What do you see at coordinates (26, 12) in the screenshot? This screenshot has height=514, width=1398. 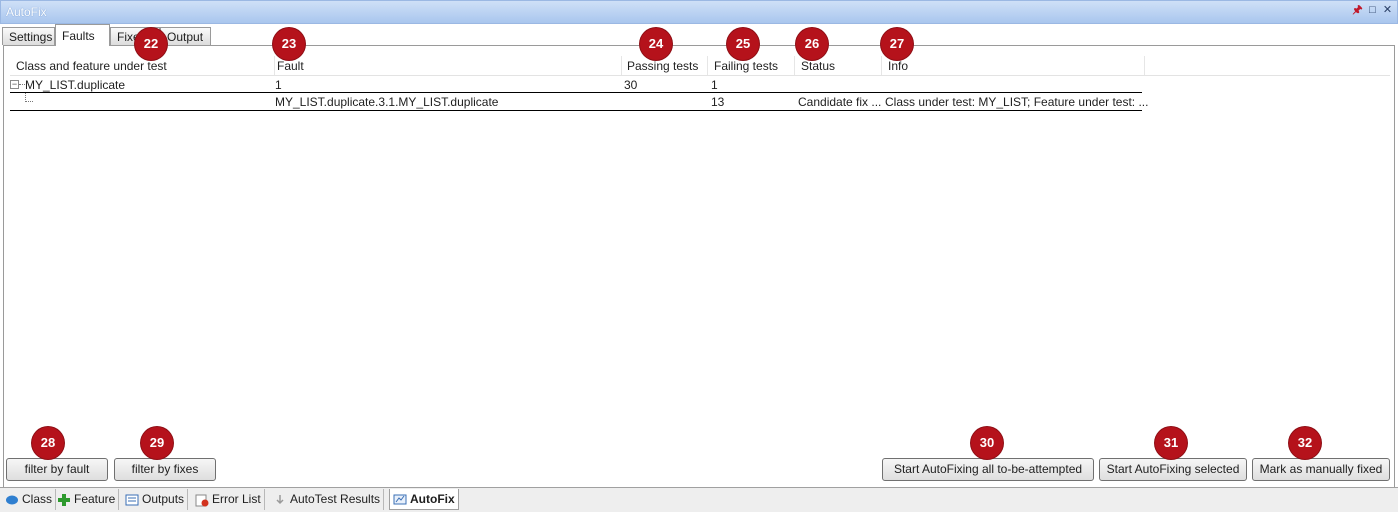 I see `window-title: AutoFix` at bounding box center [26, 12].